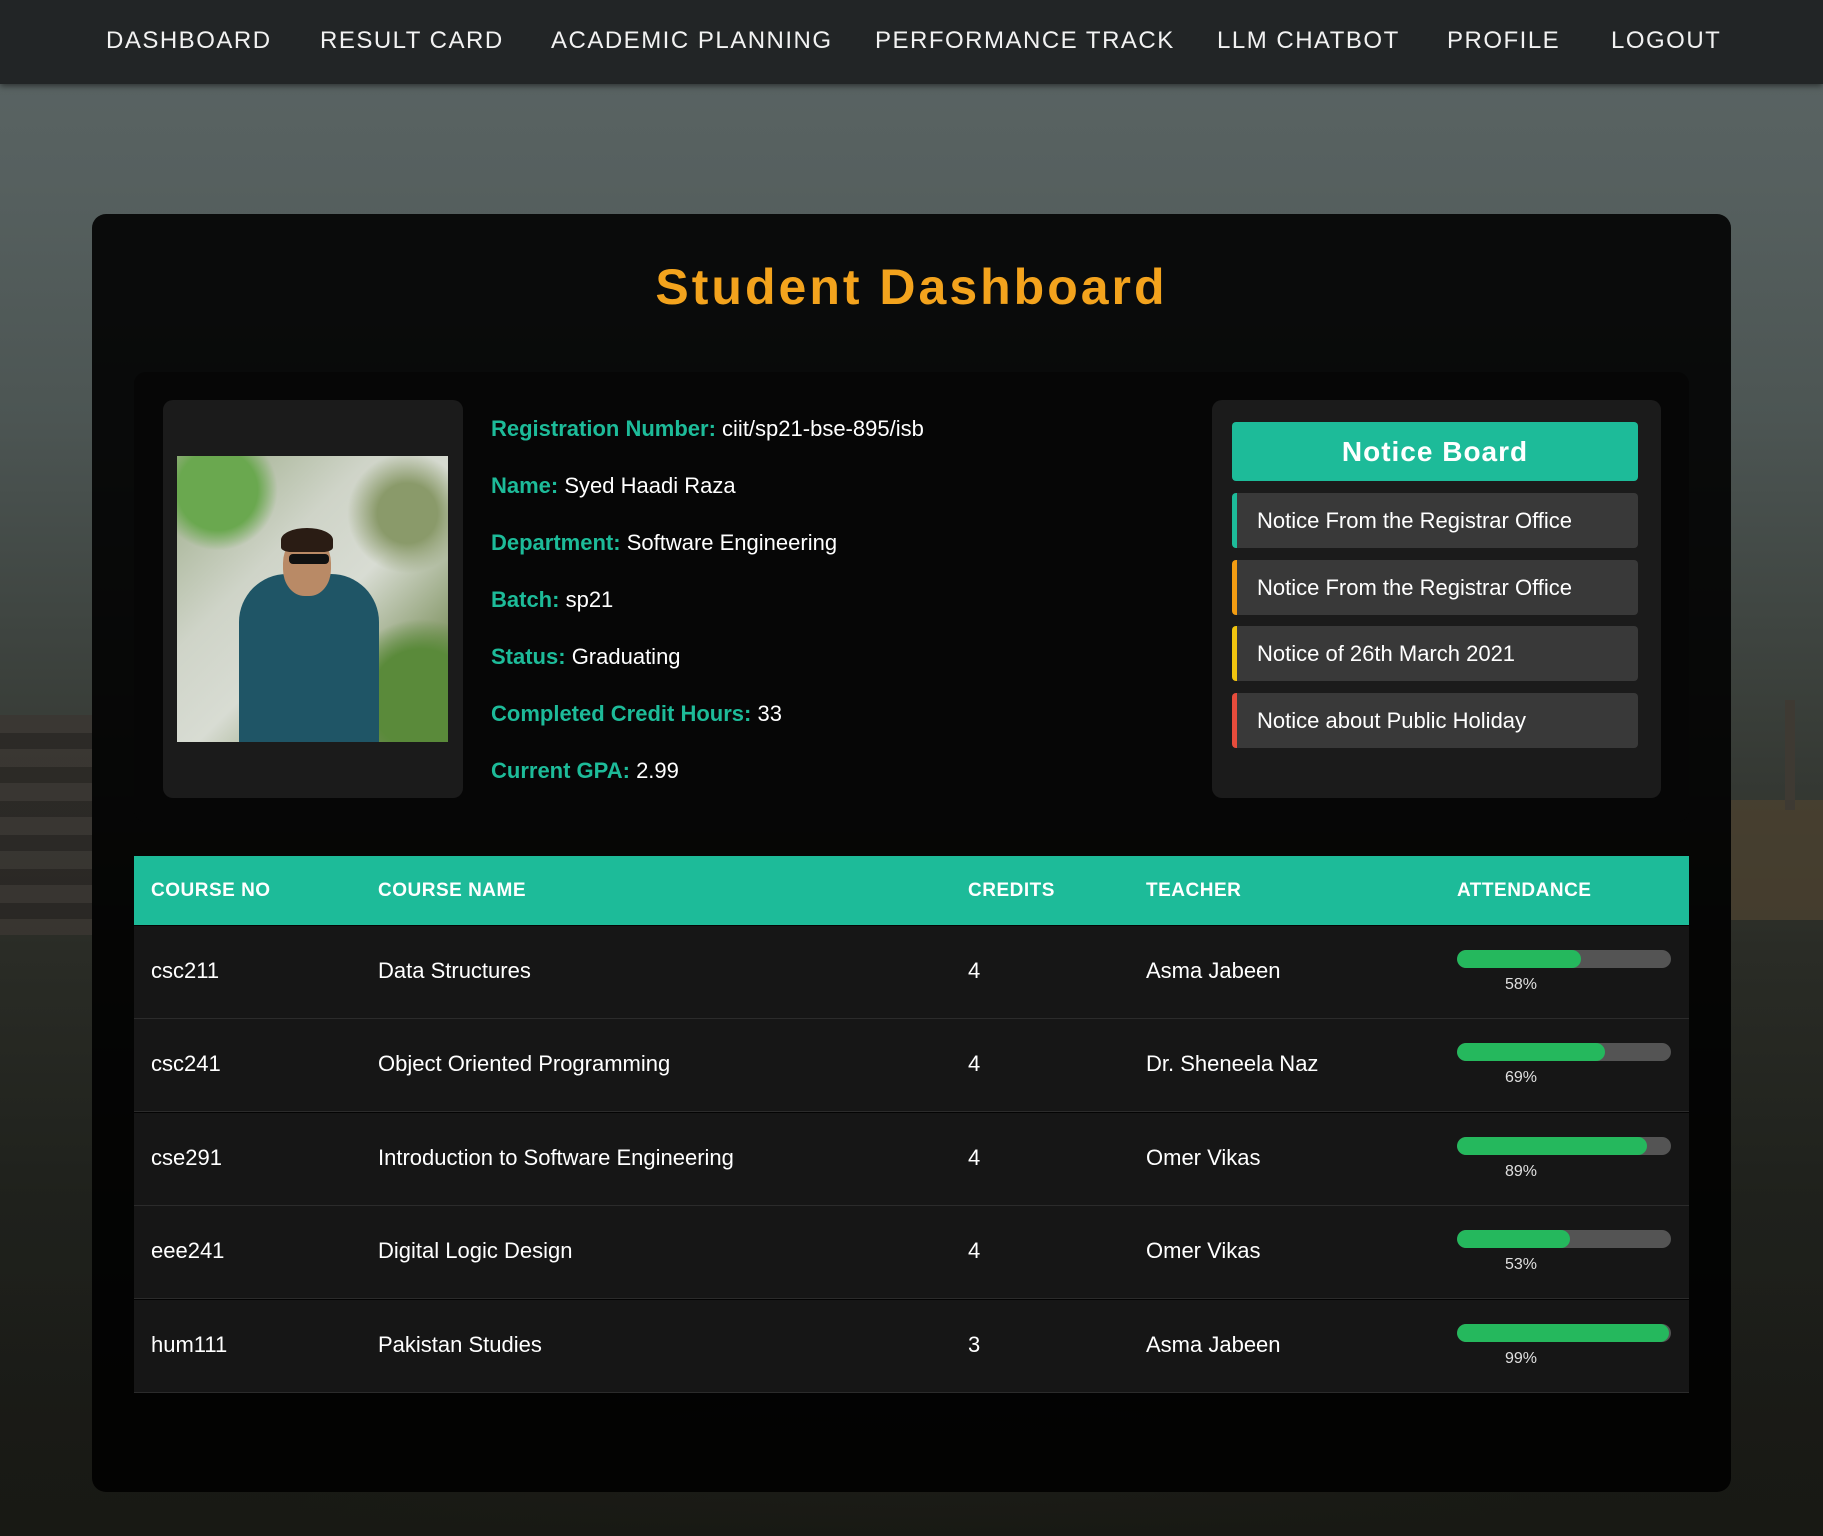  I want to click on cell-course-name: Pakistan Studies, so click(460, 1344).